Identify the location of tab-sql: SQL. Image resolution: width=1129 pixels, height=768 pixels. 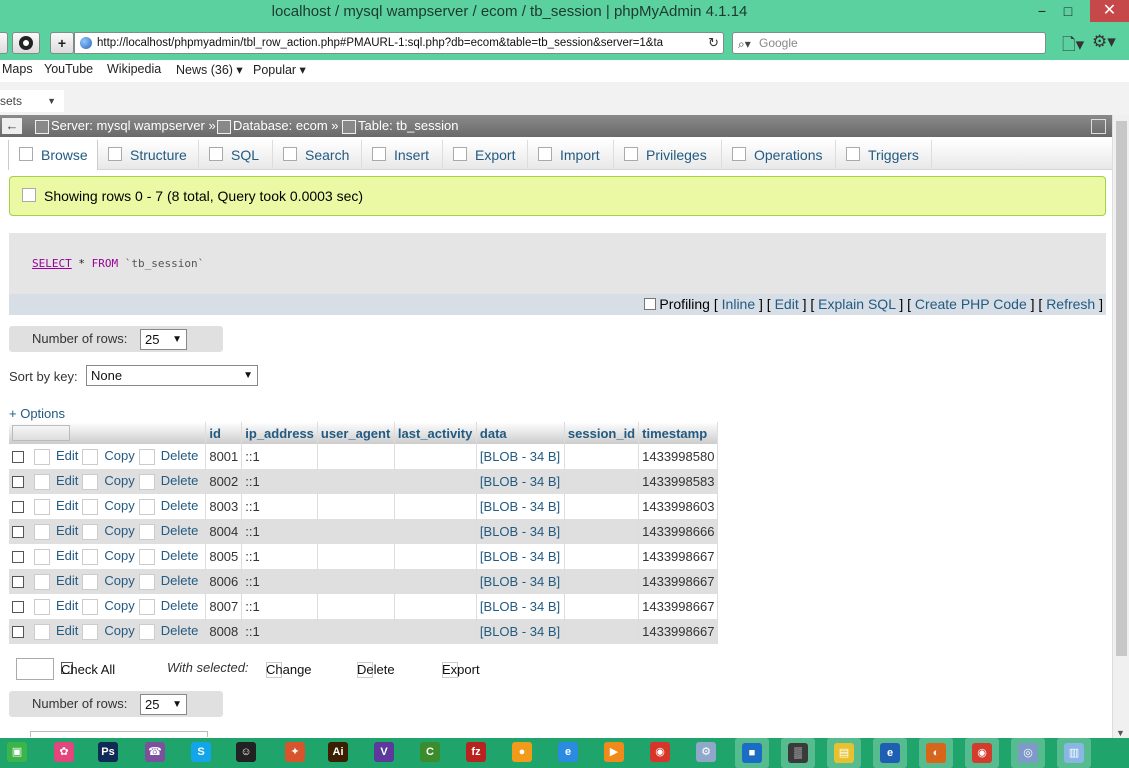
(236, 155).